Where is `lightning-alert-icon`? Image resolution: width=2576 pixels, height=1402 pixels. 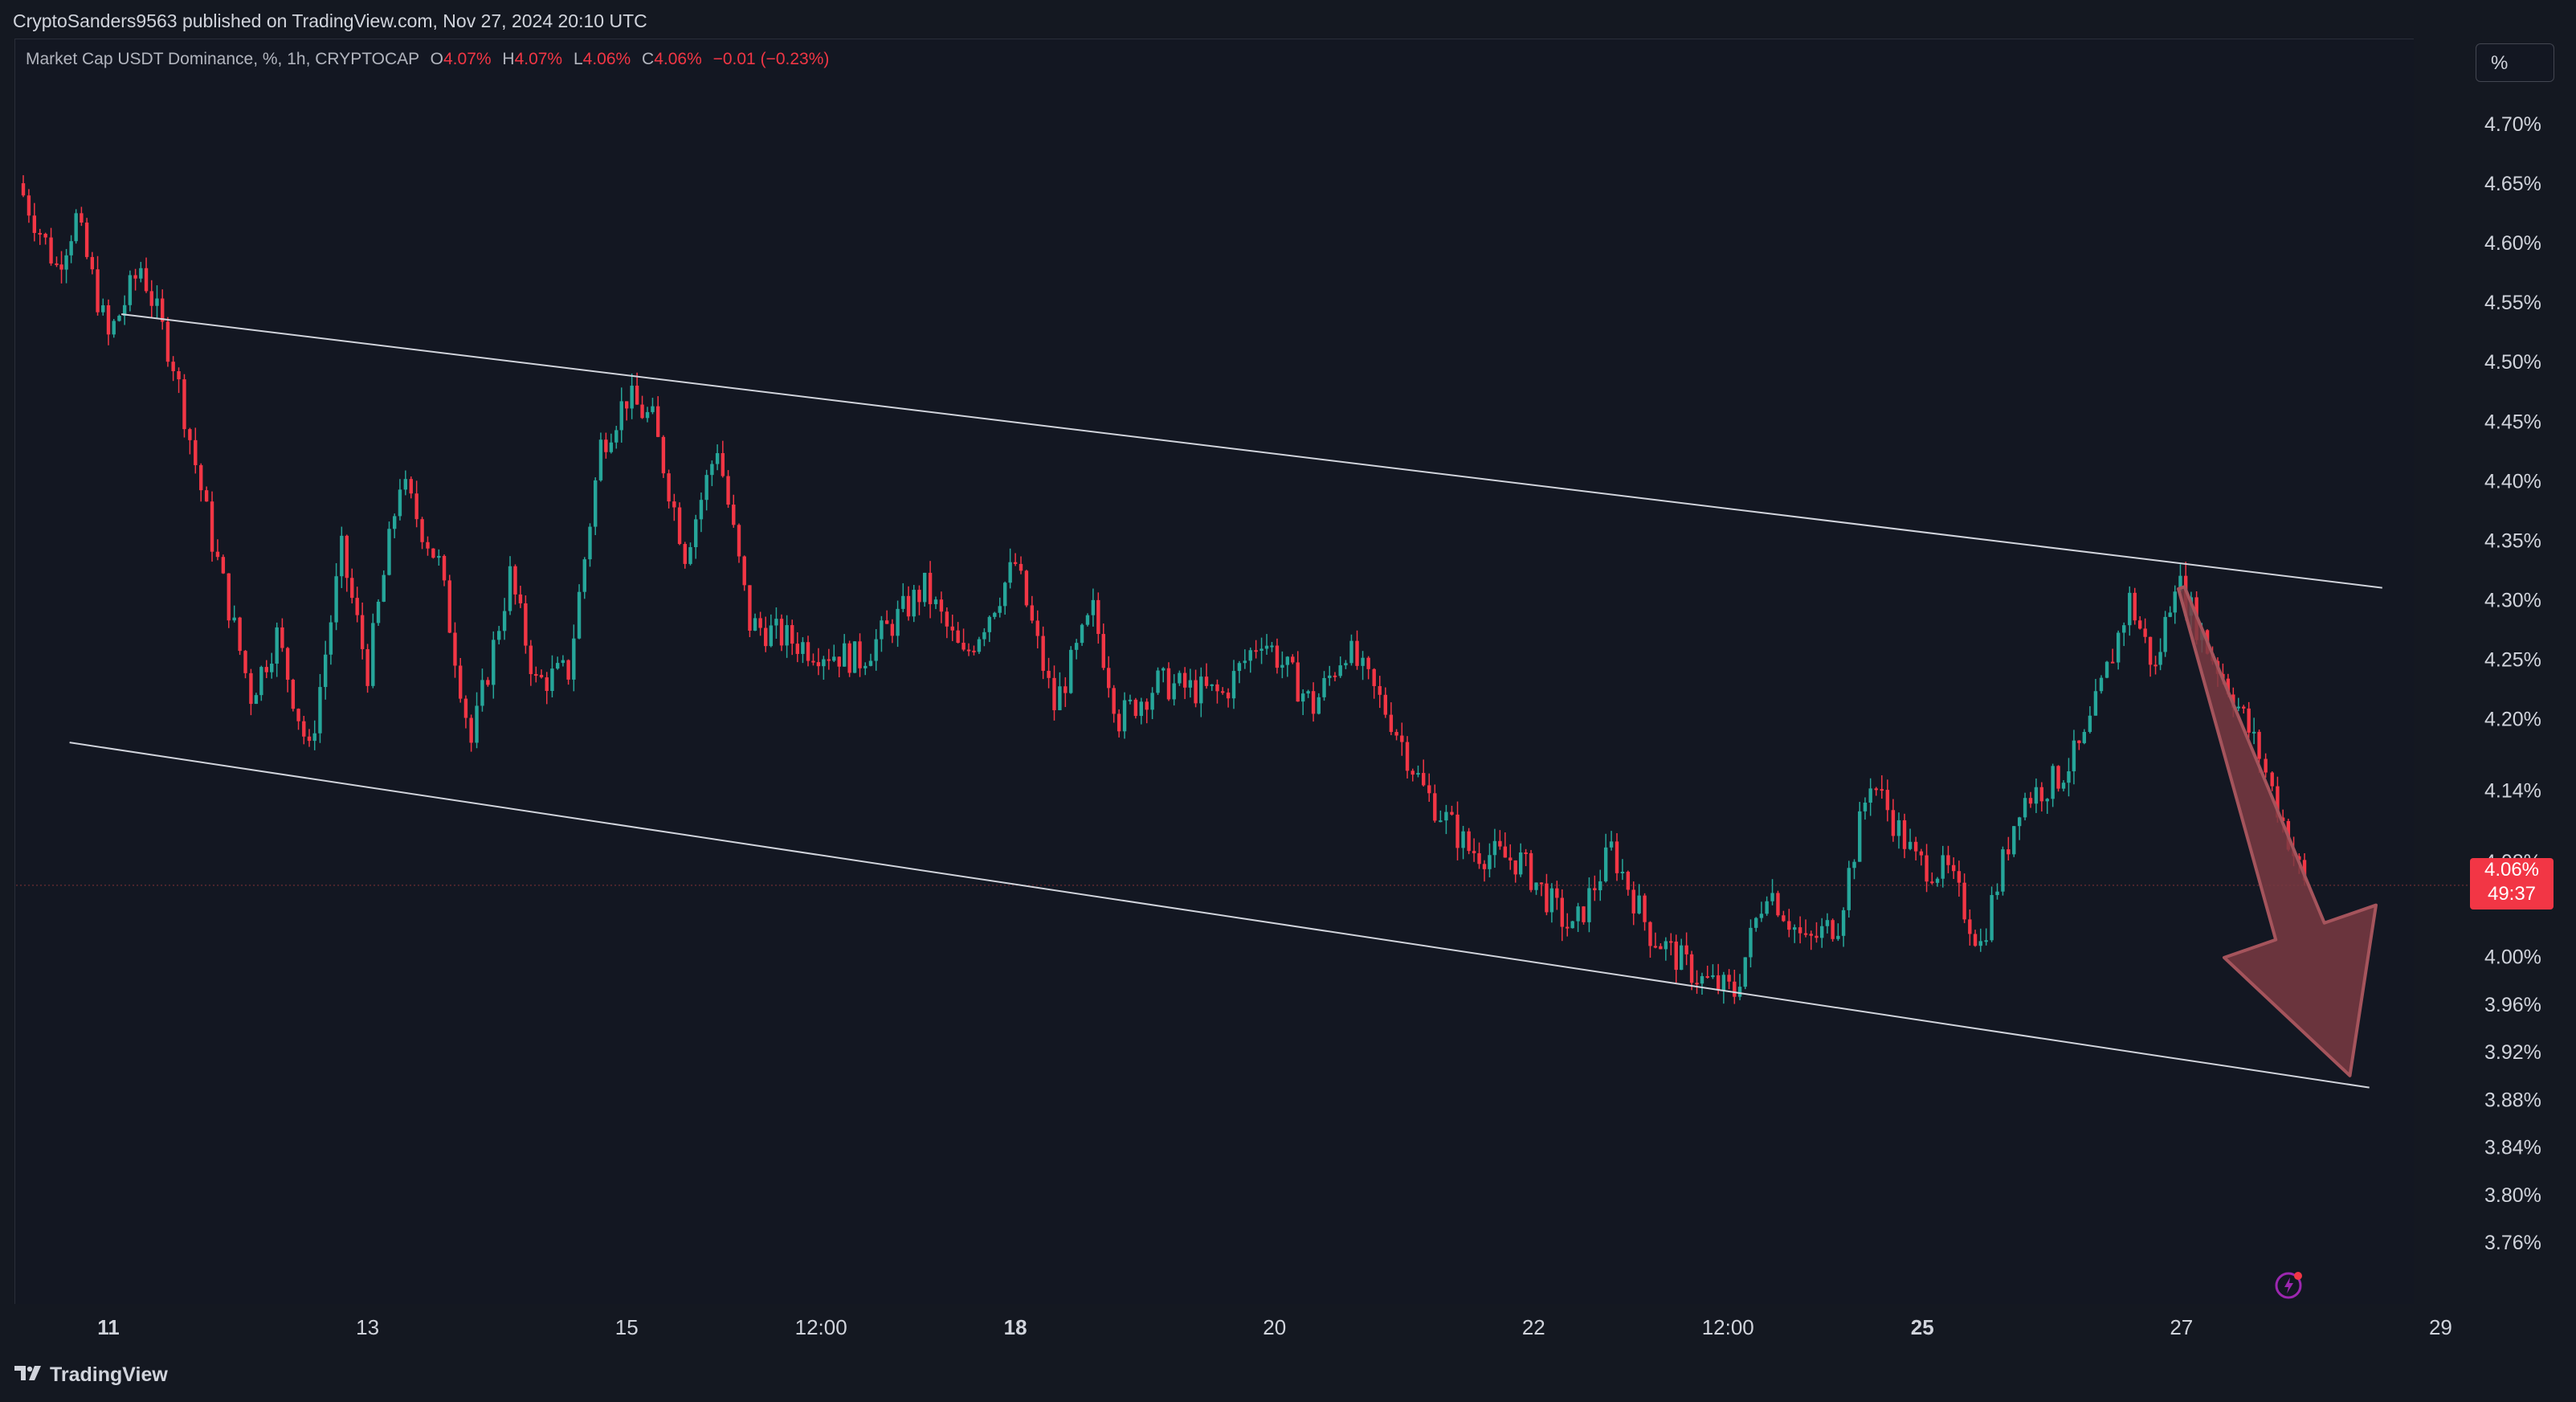 lightning-alert-icon is located at coordinates (2289, 1285).